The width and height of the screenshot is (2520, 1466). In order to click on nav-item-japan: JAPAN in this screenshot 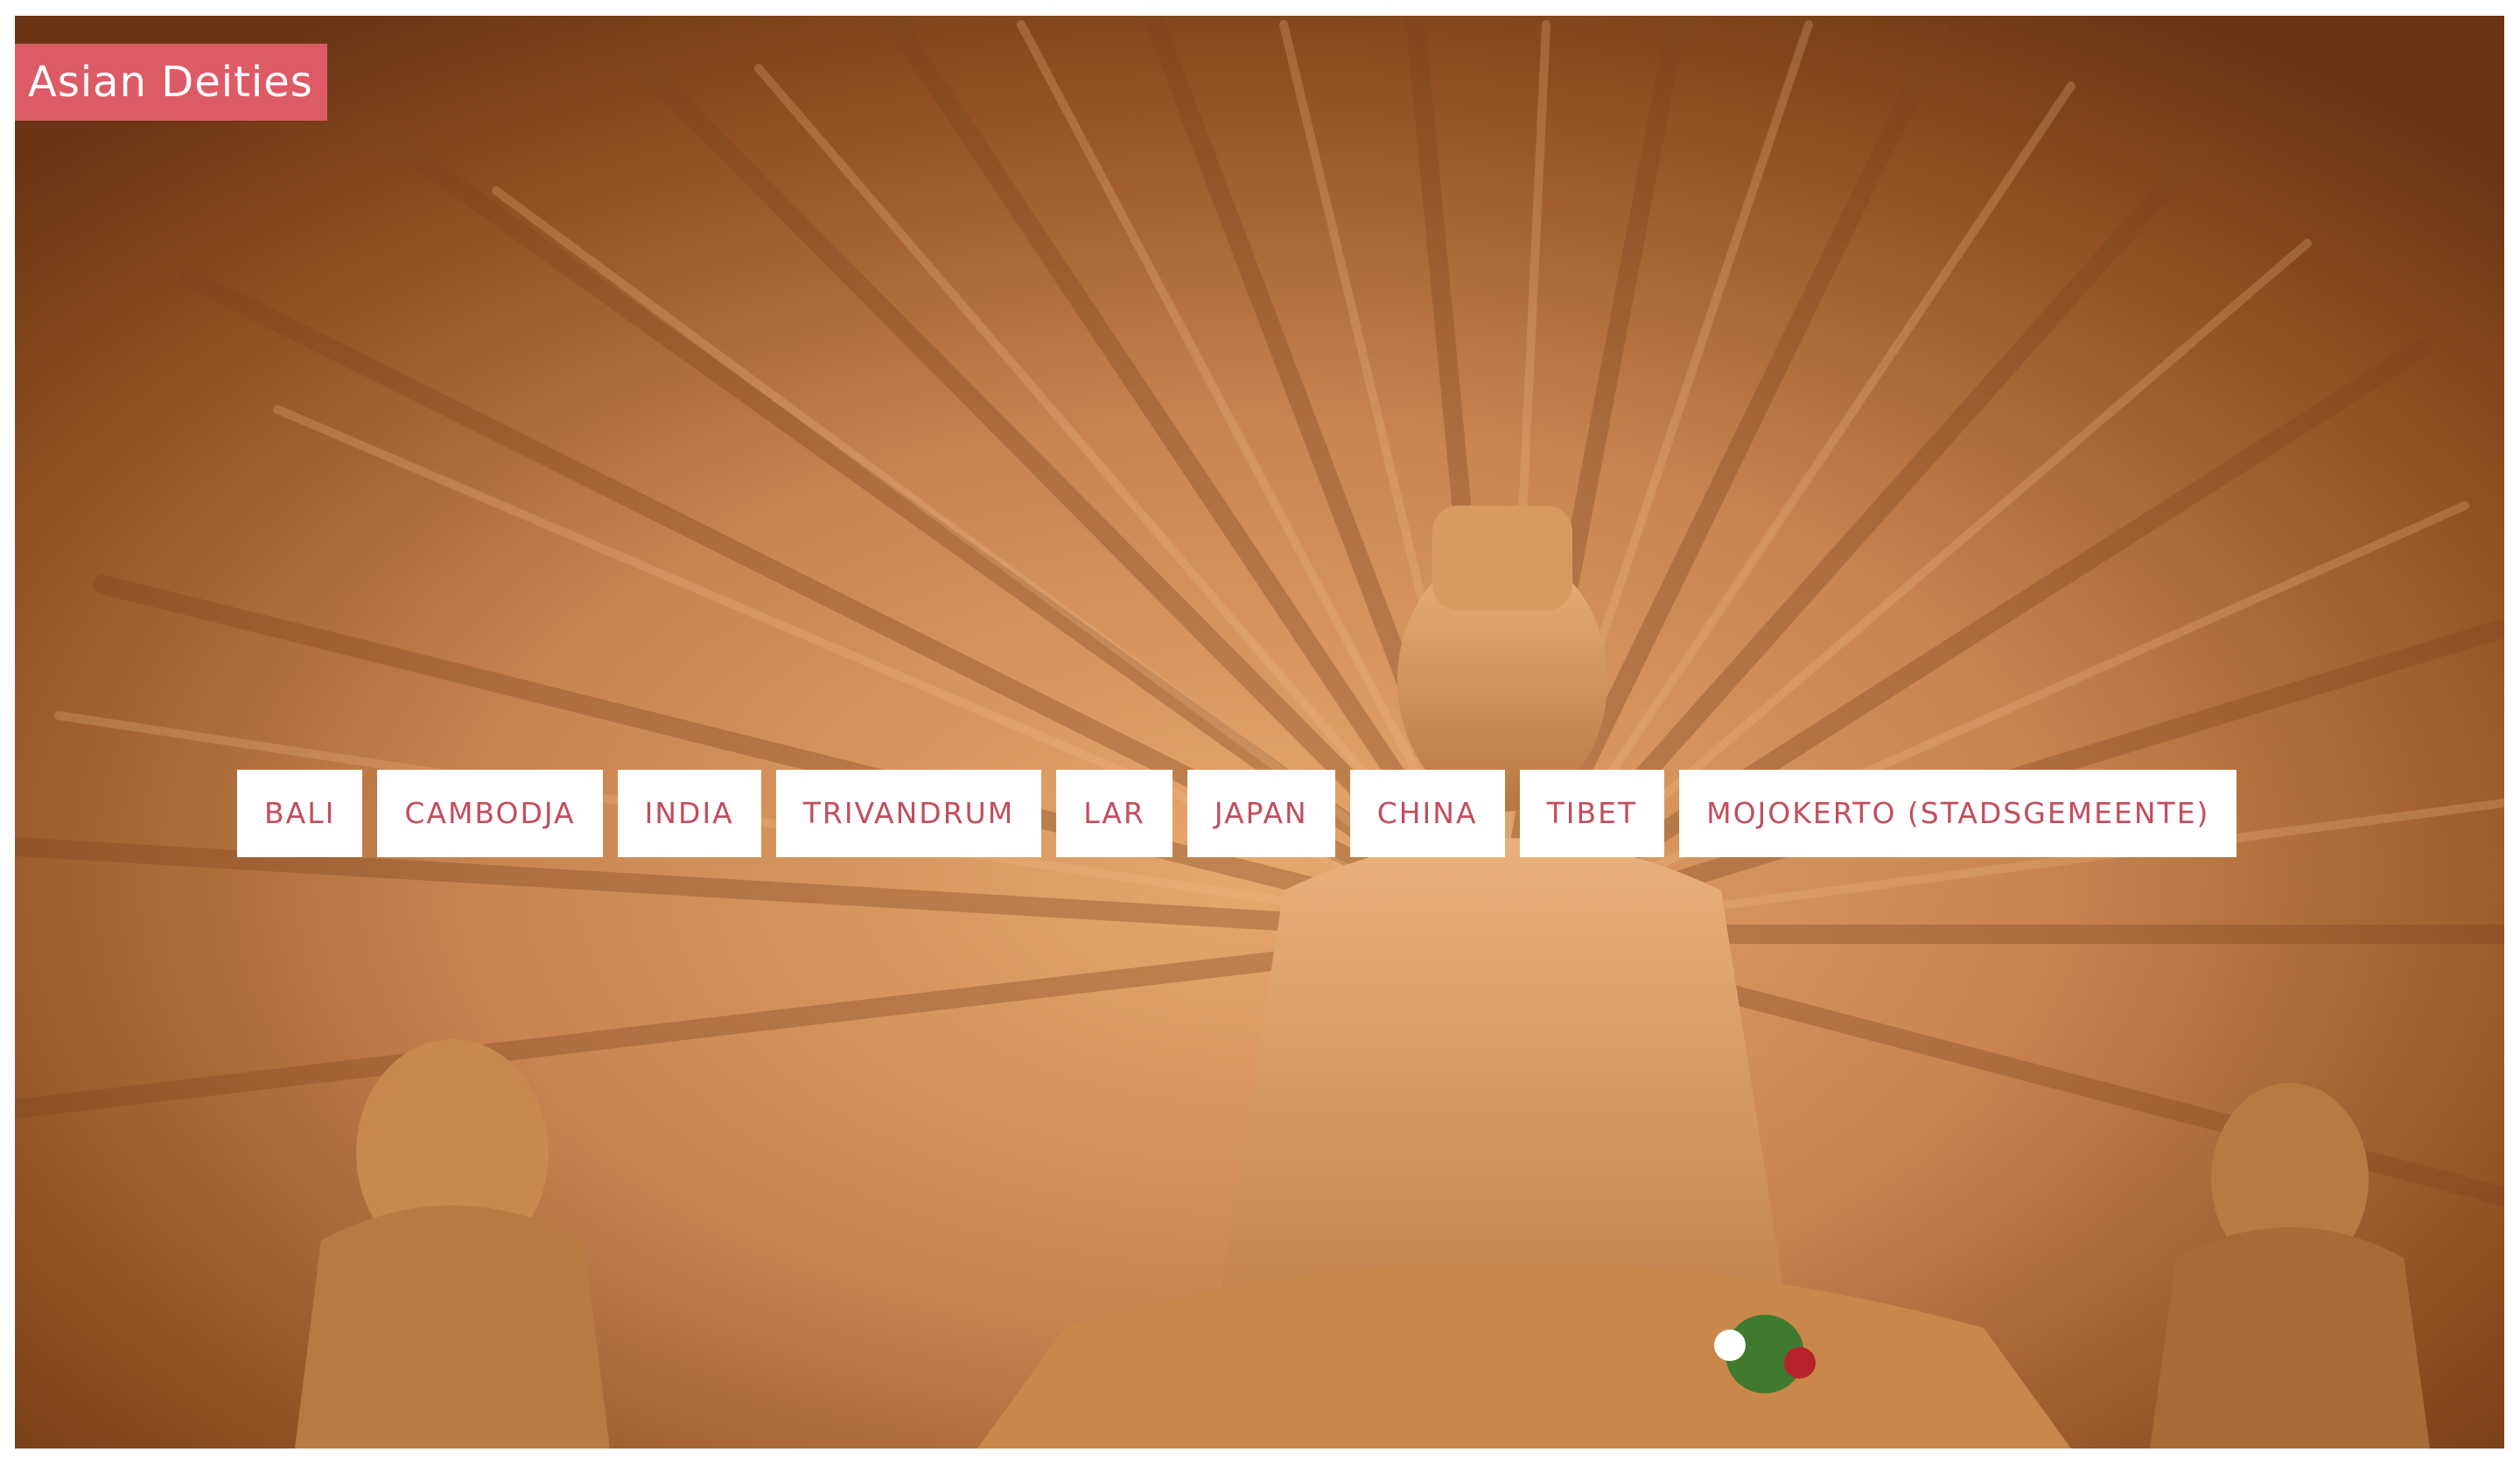, I will do `click(1260, 814)`.